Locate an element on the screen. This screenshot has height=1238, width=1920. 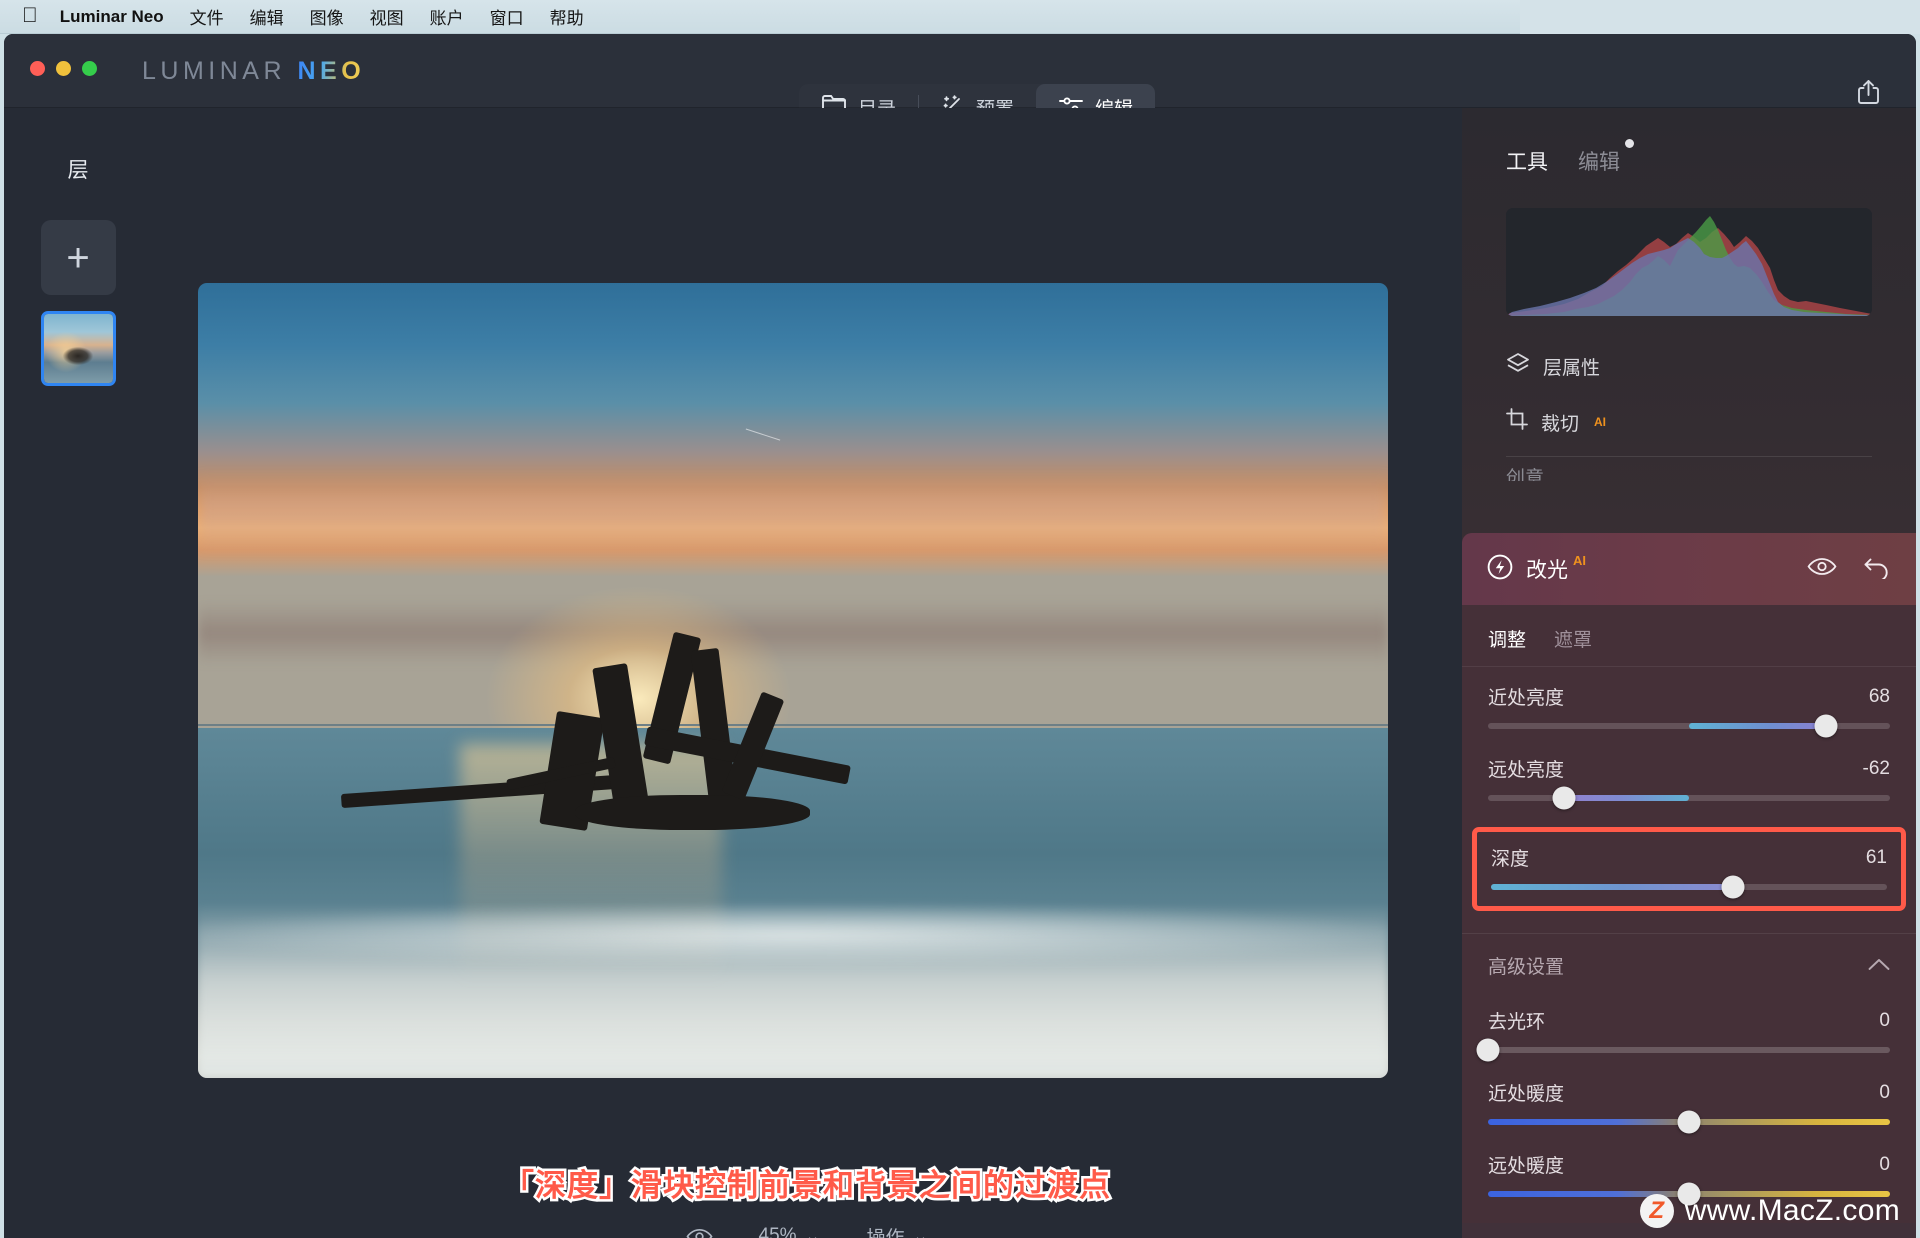
brand-accent: NEO is located at coordinates (331, 71).